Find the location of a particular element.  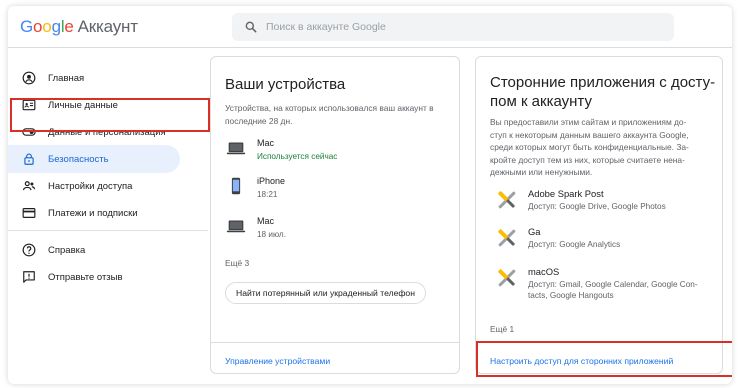

app-access: Доступ: Google Drive, Google Photos is located at coordinates (597, 206).